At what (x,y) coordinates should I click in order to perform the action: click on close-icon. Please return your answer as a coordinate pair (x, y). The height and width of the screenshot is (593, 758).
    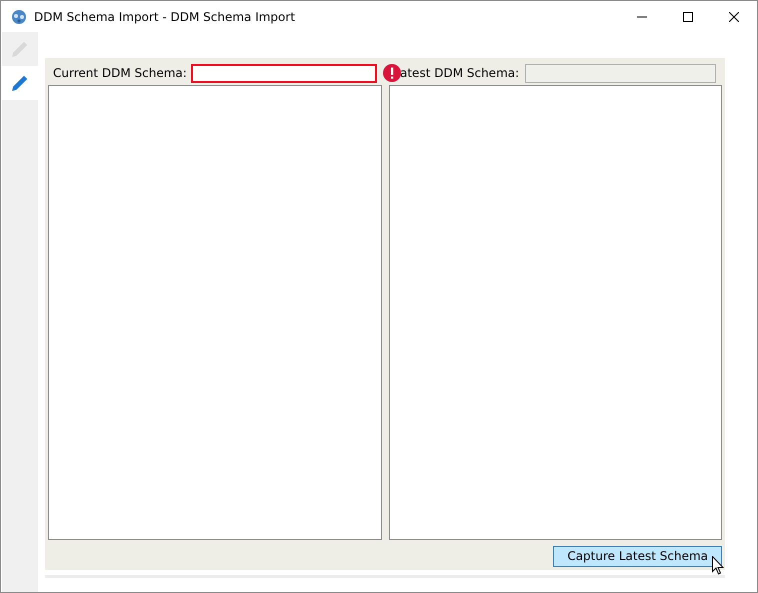
    Looking at the image, I should click on (734, 17).